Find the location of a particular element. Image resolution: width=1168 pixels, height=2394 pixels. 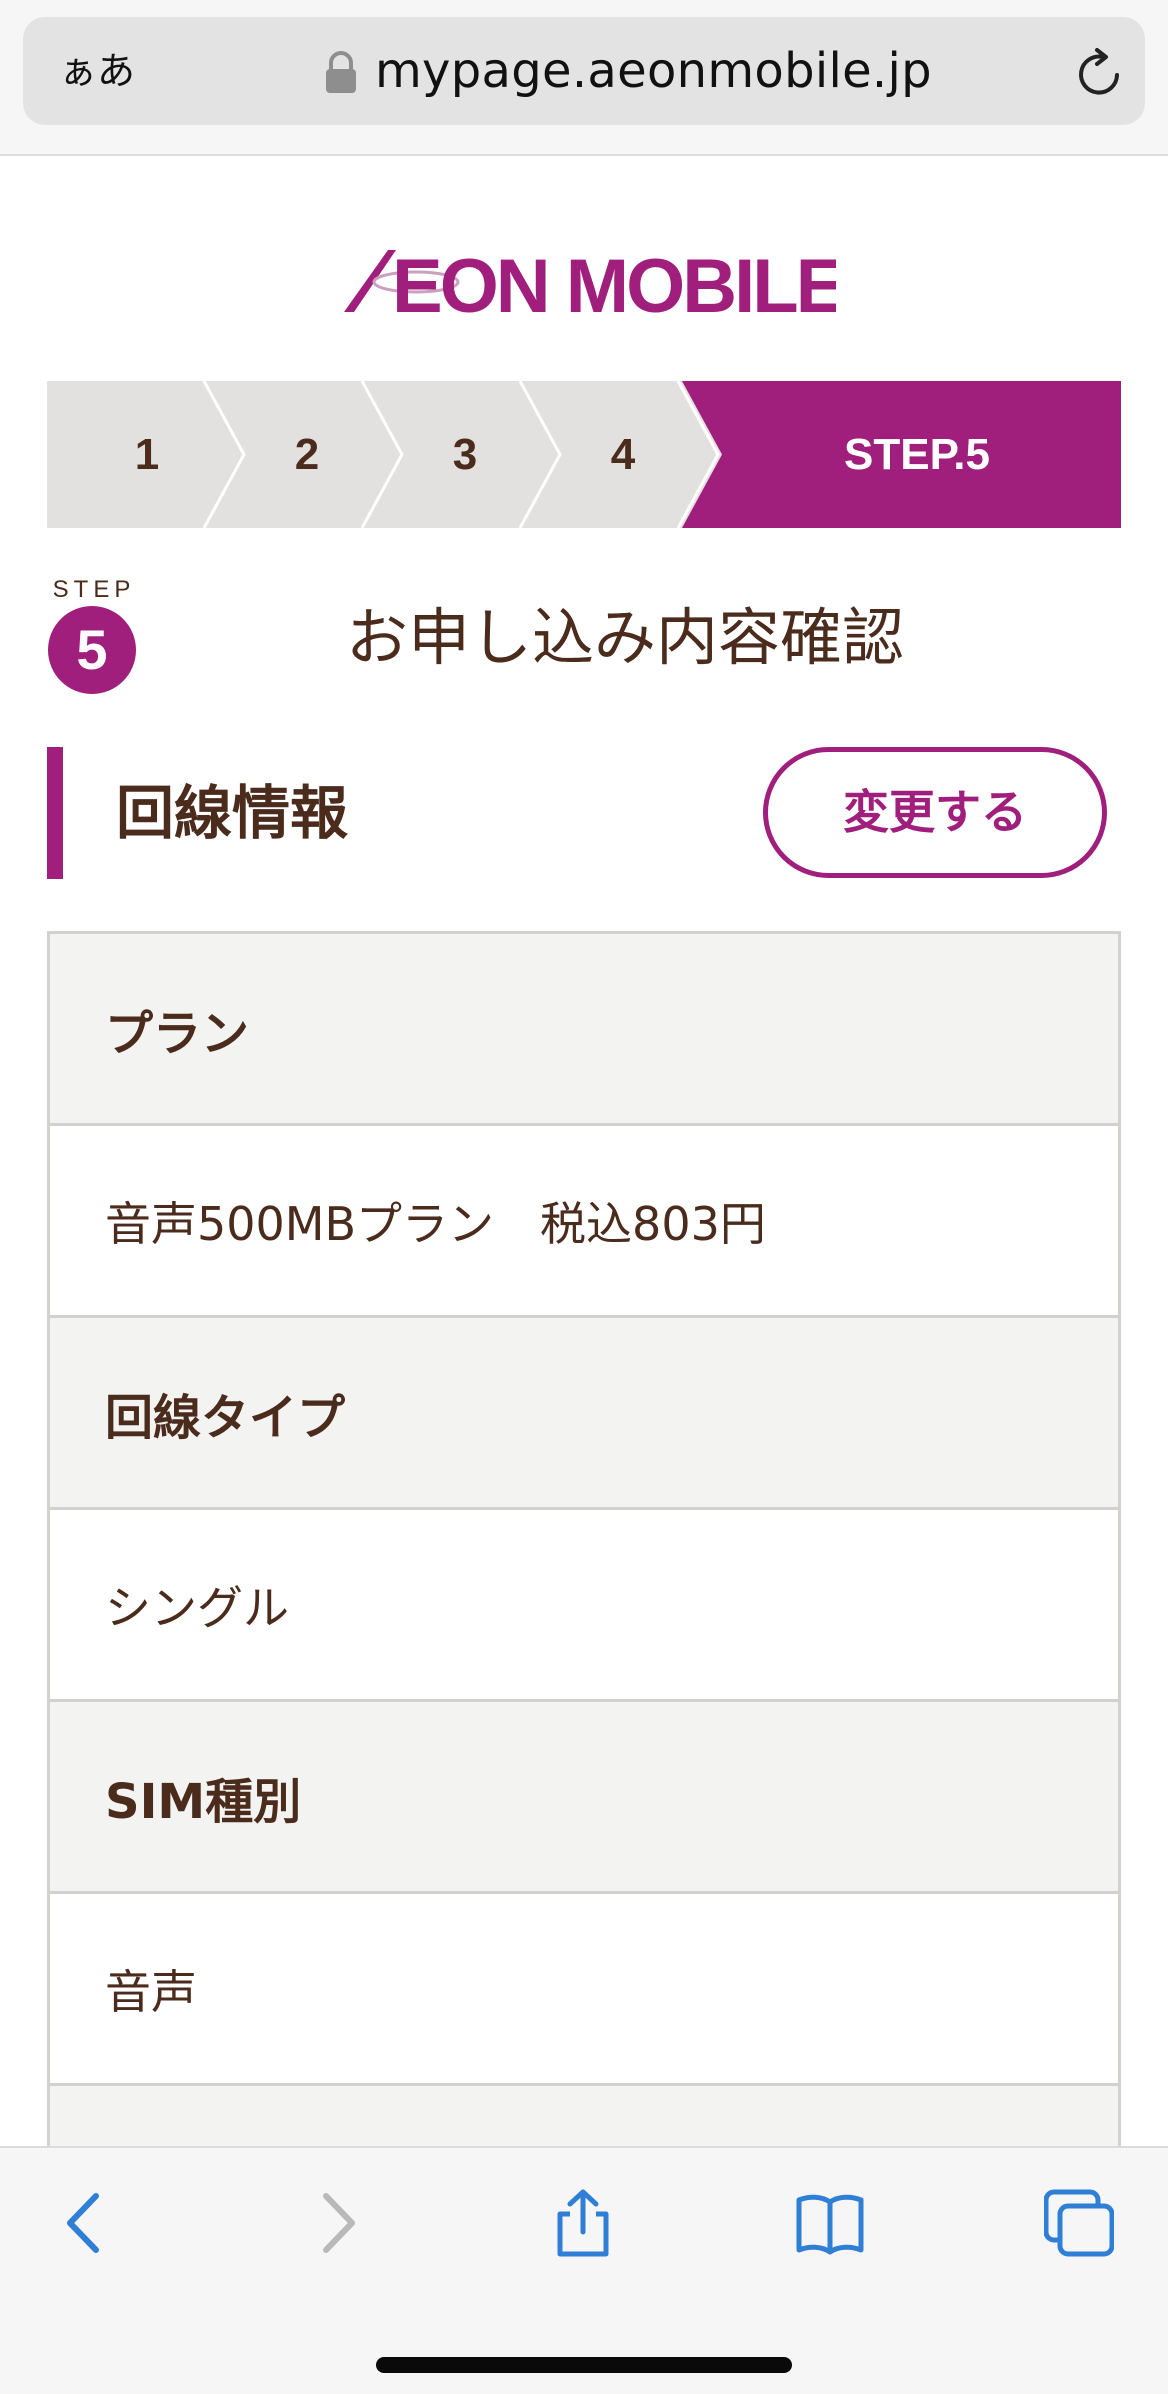

step-1: 1 is located at coordinates (147, 454).